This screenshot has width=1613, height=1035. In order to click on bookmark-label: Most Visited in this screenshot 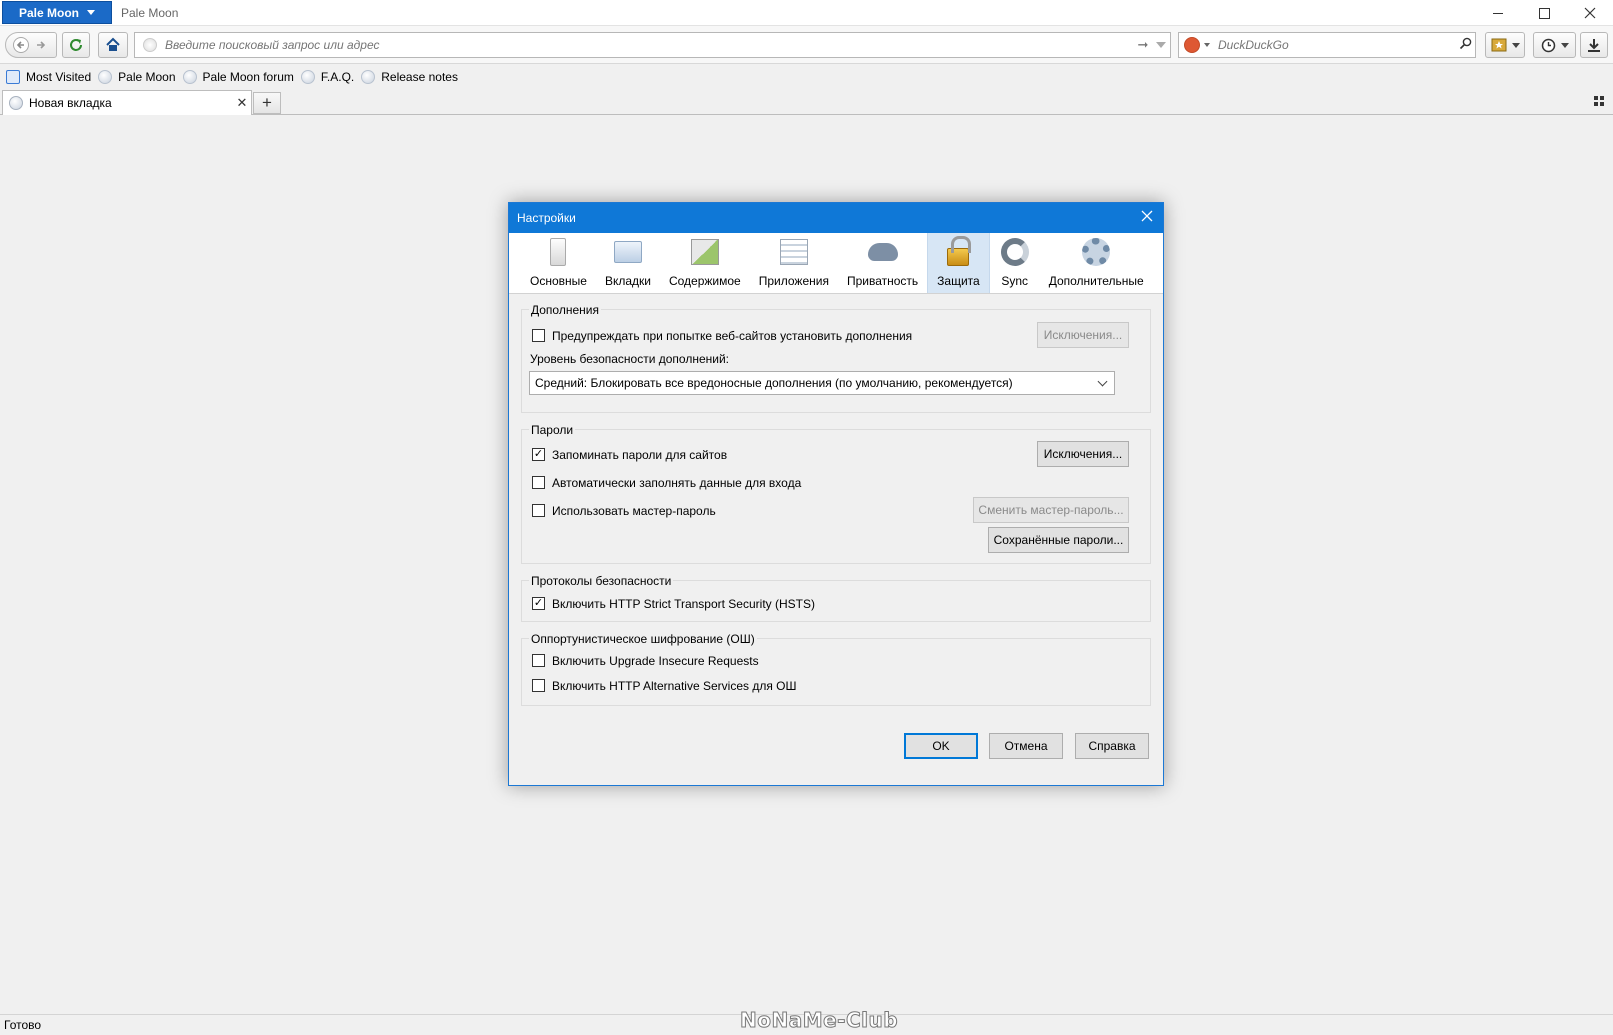, I will do `click(59, 77)`.